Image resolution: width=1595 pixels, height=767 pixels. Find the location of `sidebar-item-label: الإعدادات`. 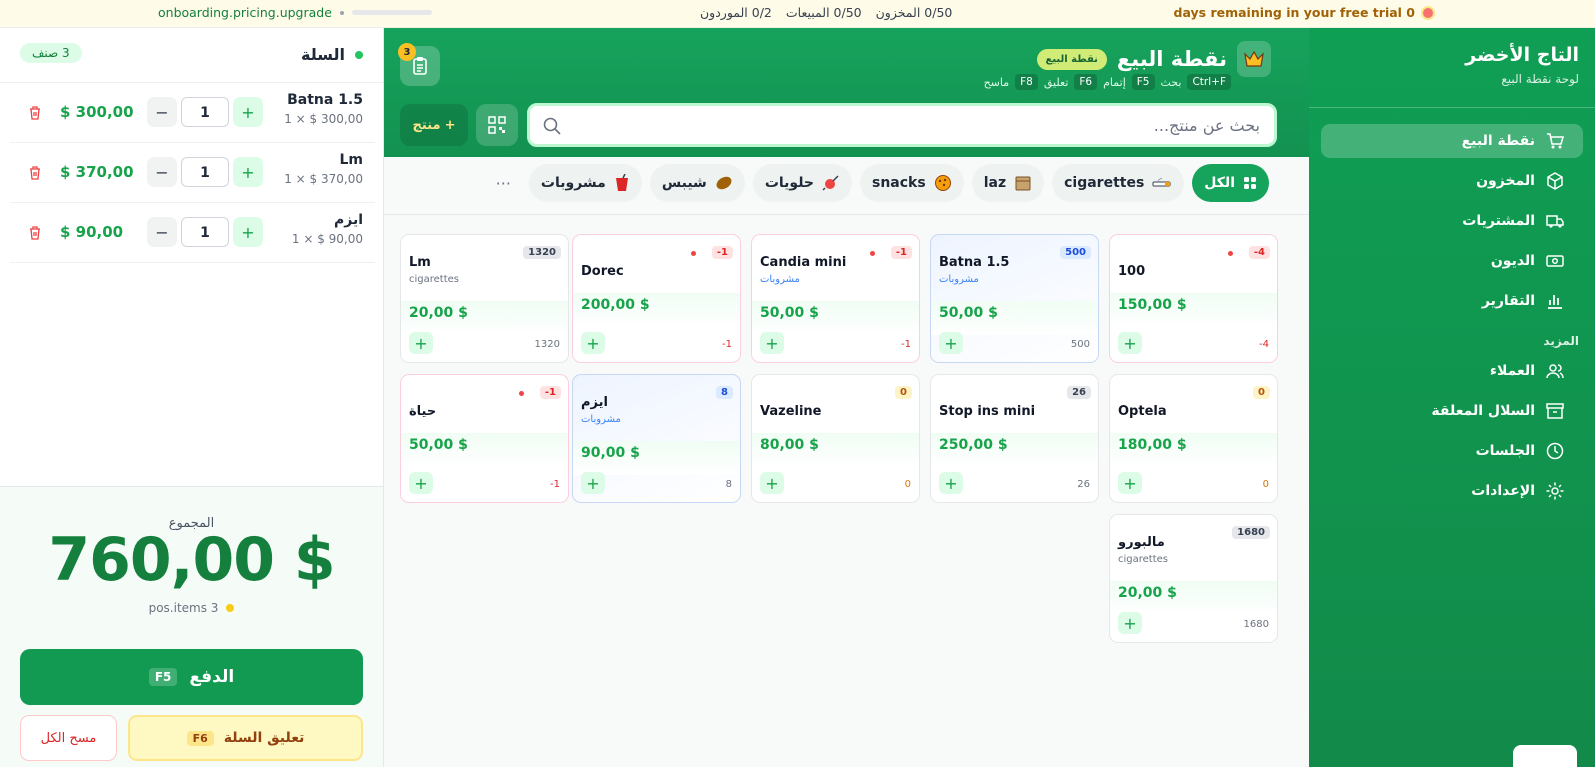

sidebar-item-label: الإعدادات is located at coordinates (1503, 491).